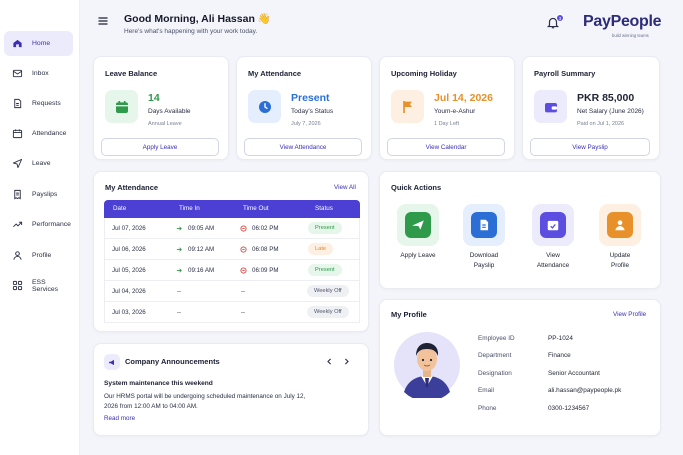 This screenshot has height=455, width=683. Describe the element at coordinates (265, 228) in the screenshot. I see `time-out-cell: 06:02 PM` at that location.